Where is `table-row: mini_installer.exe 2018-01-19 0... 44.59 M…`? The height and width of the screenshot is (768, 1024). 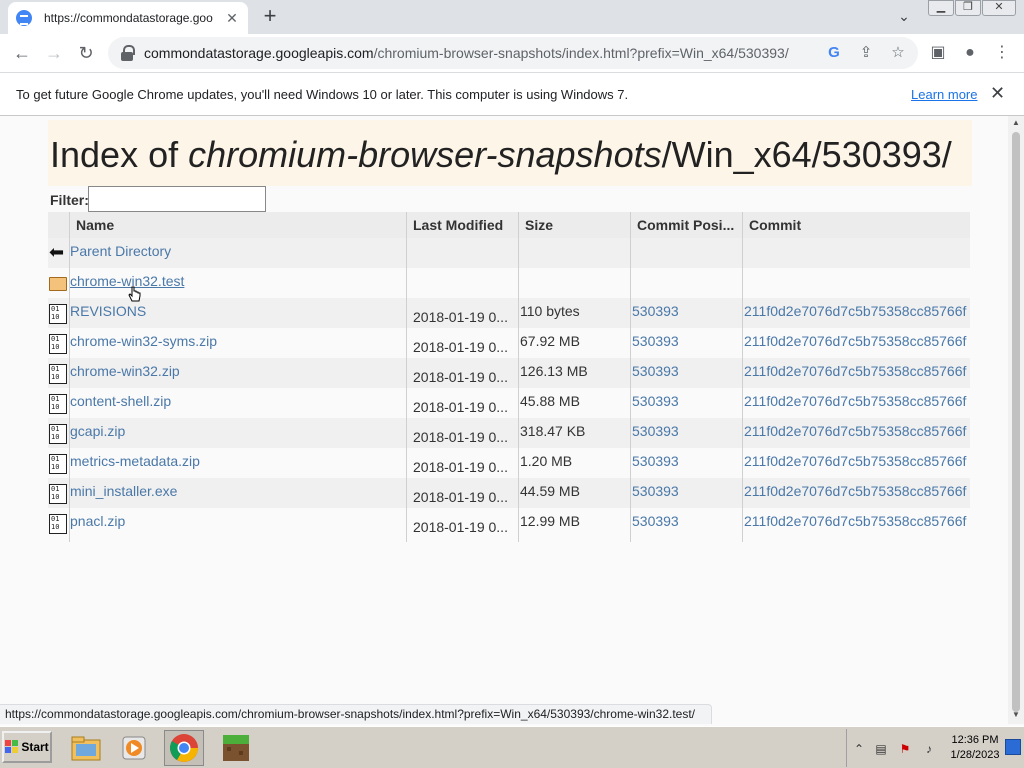
table-row: mini_installer.exe 2018-01-19 0... 44.59 M… is located at coordinates (509, 493).